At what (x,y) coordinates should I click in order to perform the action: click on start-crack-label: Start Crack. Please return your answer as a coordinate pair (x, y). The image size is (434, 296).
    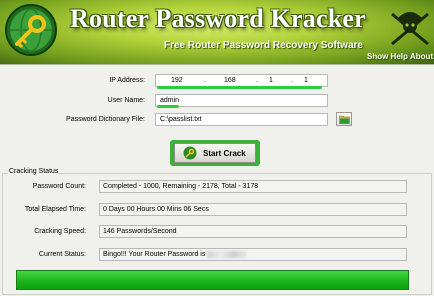
    Looking at the image, I should click on (224, 153).